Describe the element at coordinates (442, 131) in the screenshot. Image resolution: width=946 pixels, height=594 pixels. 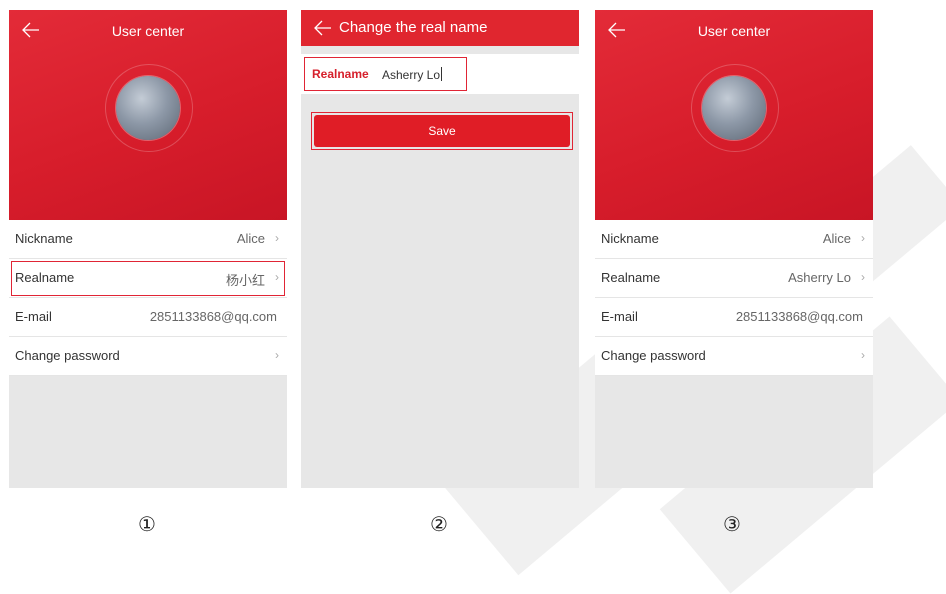
I see `save-button: Save` at that location.